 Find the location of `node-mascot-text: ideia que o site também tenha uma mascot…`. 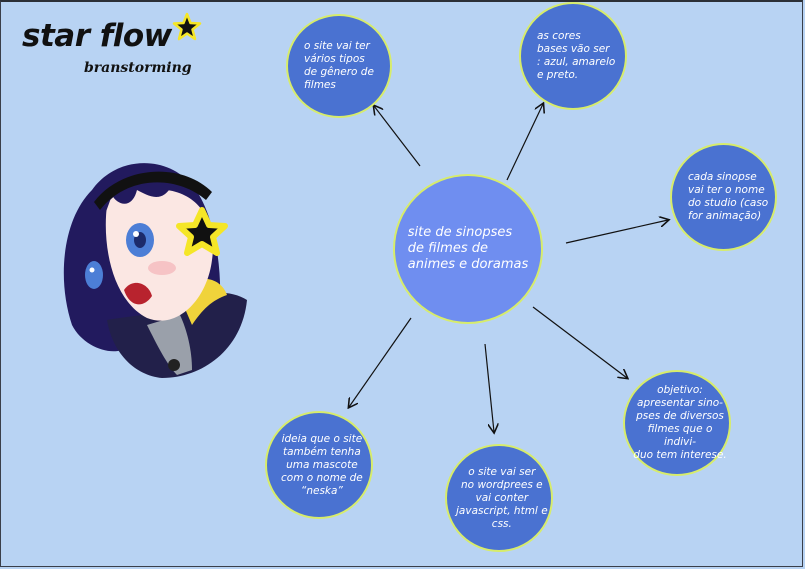

node-mascot-text: ideia que o site também tenha uma mascot… is located at coordinates (322, 464).